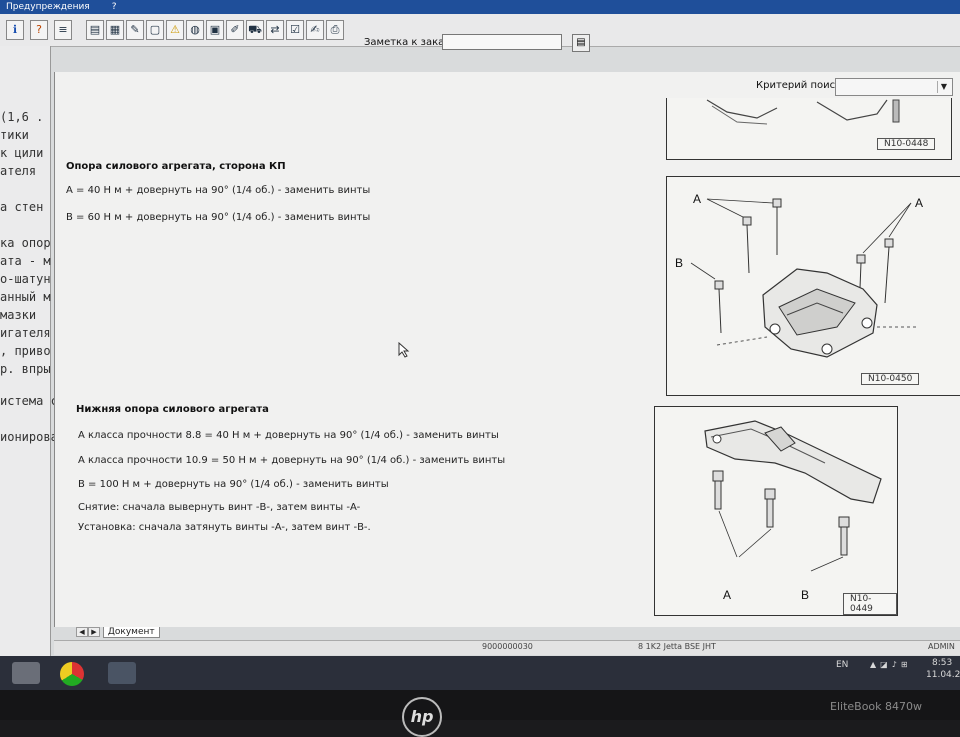 The height and width of the screenshot is (737, 960). Describe the element at coordinates (890, 379) in the screenshot. I see `figure-mid-label: N10-0450` at that location.